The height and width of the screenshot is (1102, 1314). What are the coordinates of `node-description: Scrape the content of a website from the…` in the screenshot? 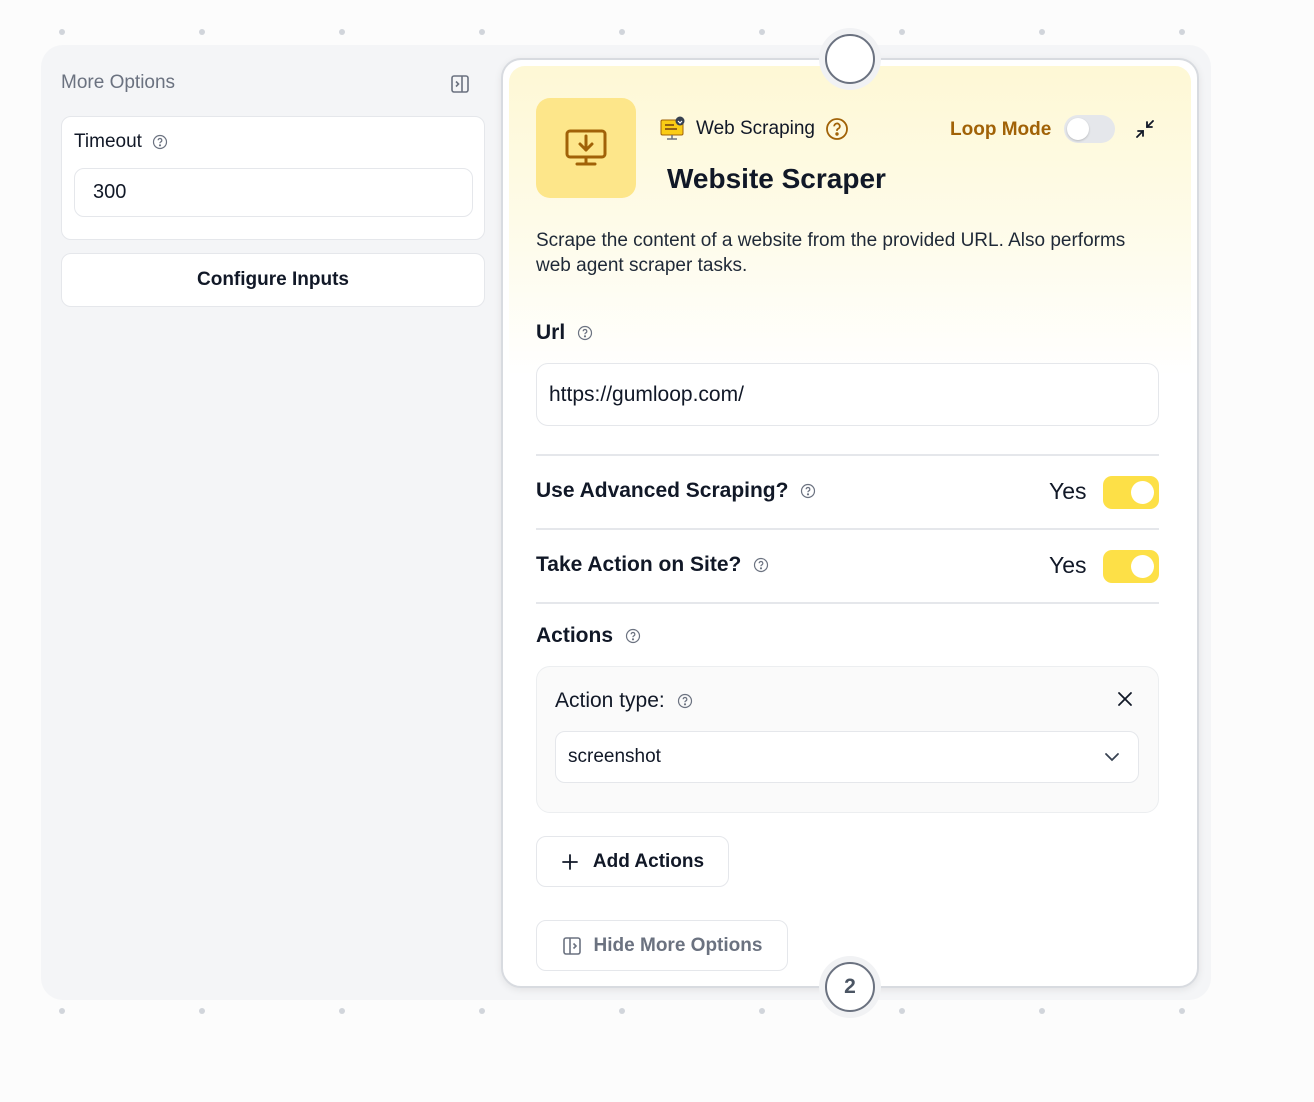 It's located at (831, 253).